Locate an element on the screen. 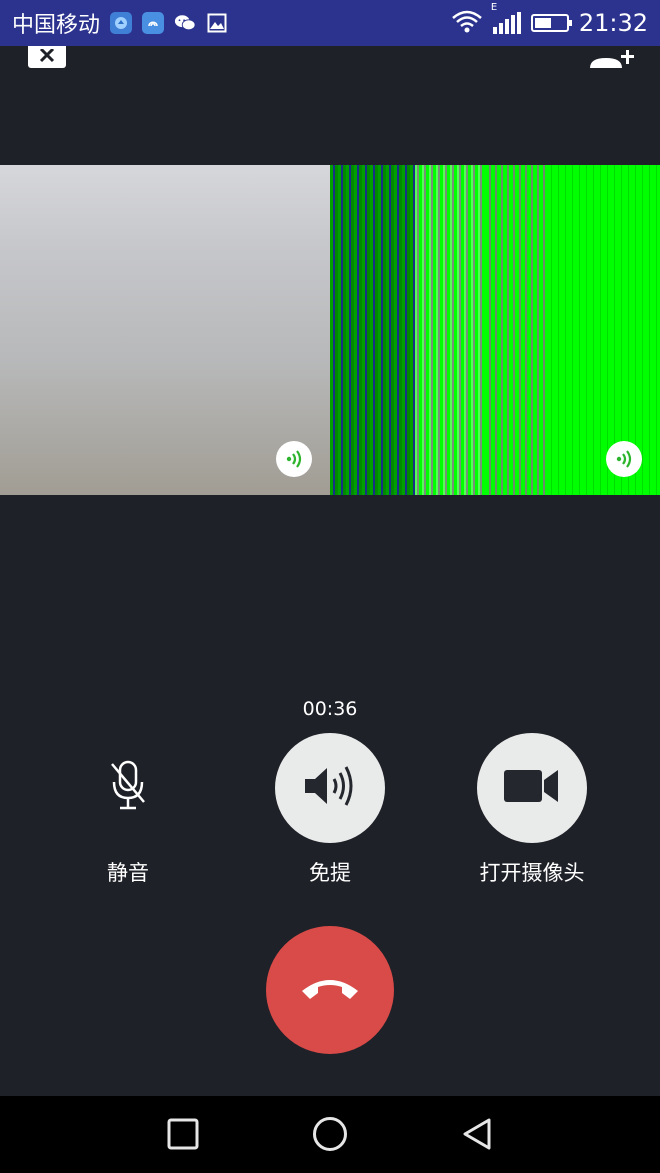 This screenshot has height=1173, width=660. close-button is located at coordinates (47, 57).